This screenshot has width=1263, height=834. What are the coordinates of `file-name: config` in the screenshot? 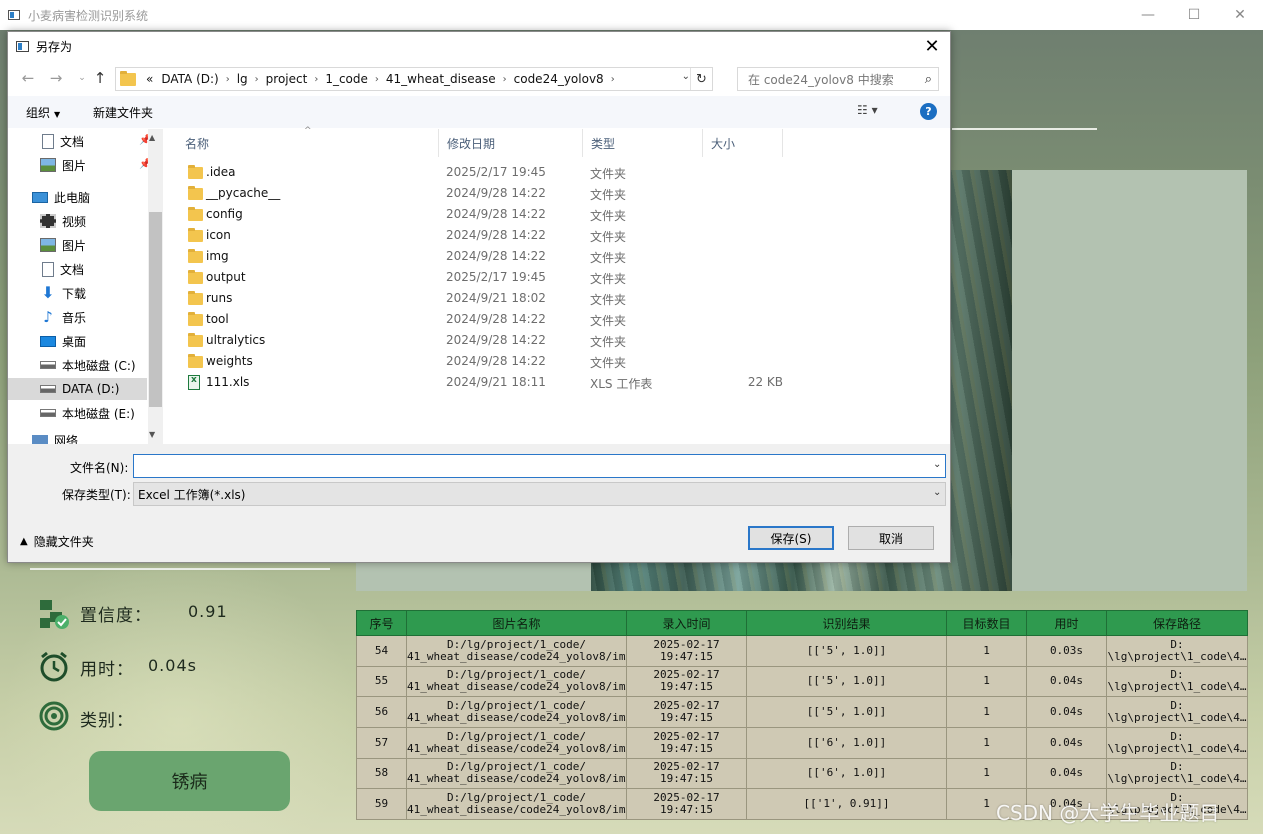 It's located at (224, 214).